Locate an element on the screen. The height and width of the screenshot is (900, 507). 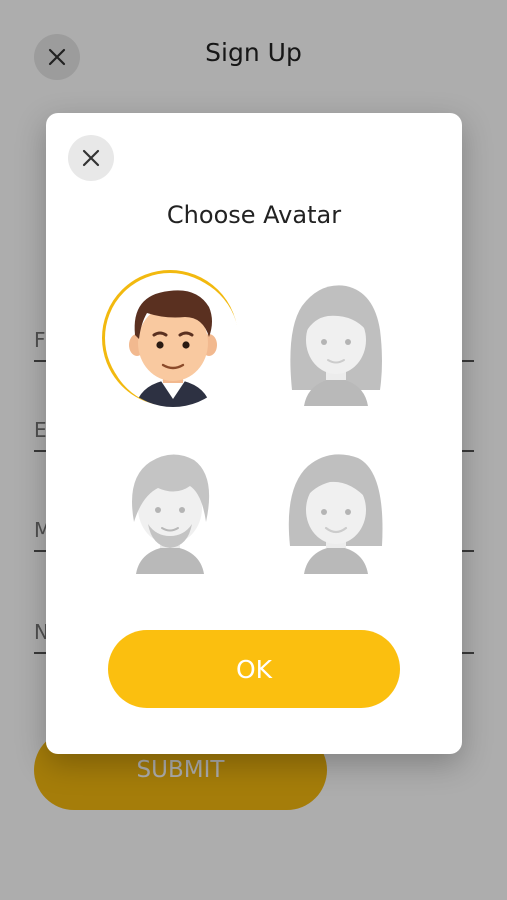
avatar-option-man-short-hair is located at coordinates (170, 338).